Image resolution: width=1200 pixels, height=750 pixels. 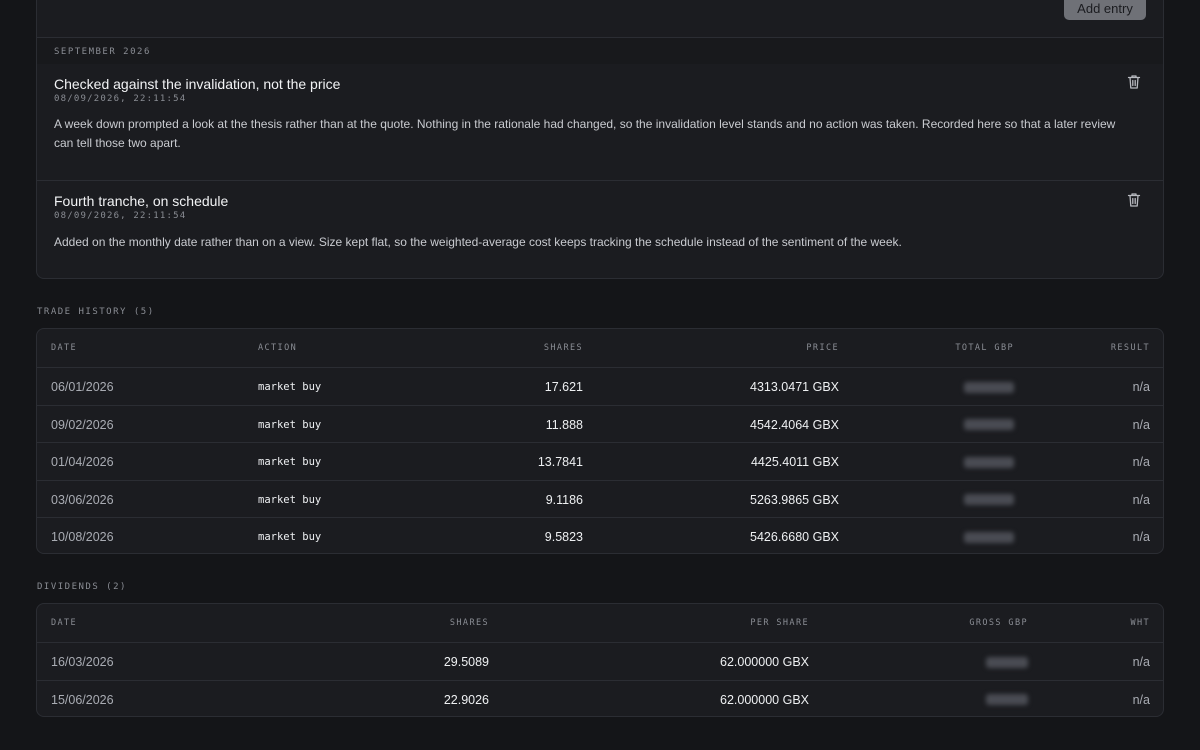 What do you see at coordinates (998, 623) in the screenshot?
I see `column-header-gross-gbp: GROSS GBP` at bounding box center [998, 623].